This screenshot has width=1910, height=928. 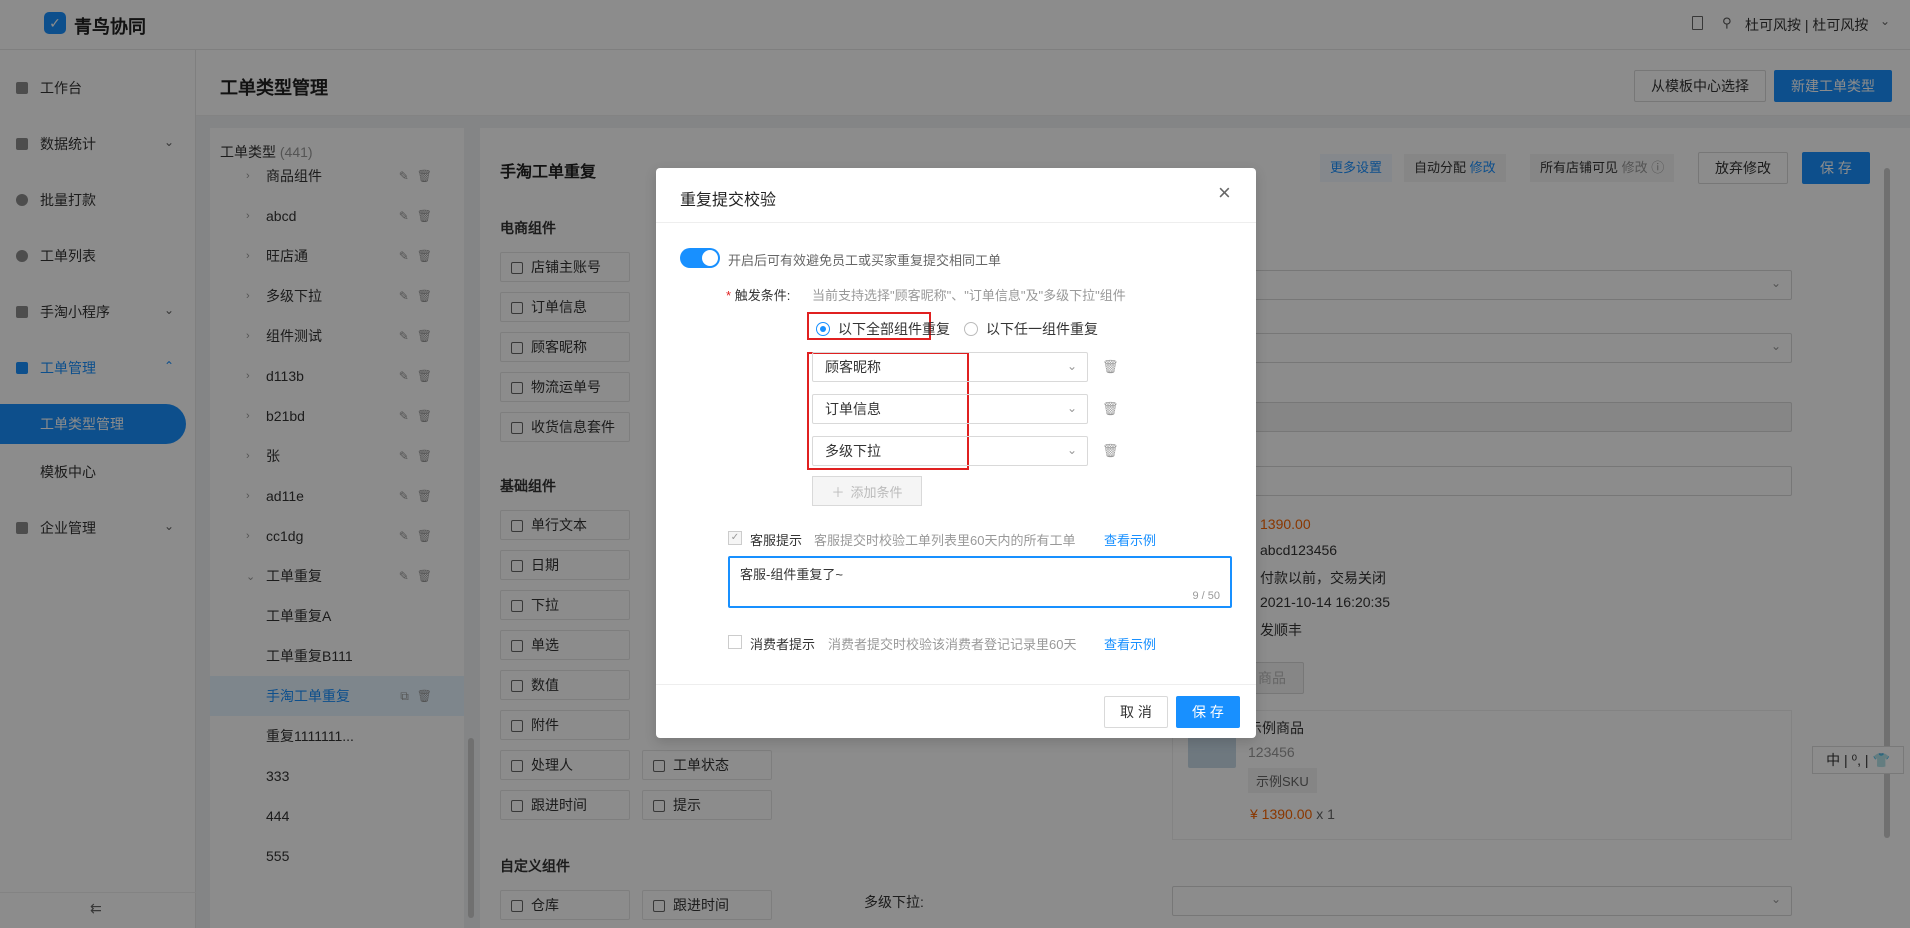 What do you see at coordinates (969, 295) in the screenshot?
I see `trigger-hint: 当前支持选择"顾客昵称"、"订单信息"及"多级下拉"组件` at bounding box center [969, 295].